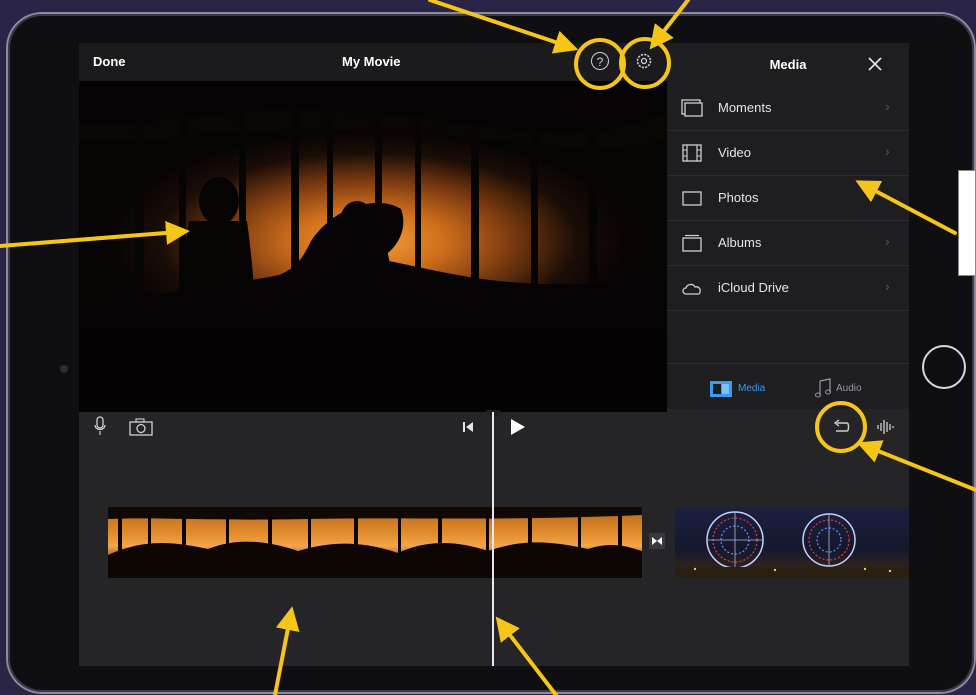  I want to click on undo-icon, so click(841, 427).